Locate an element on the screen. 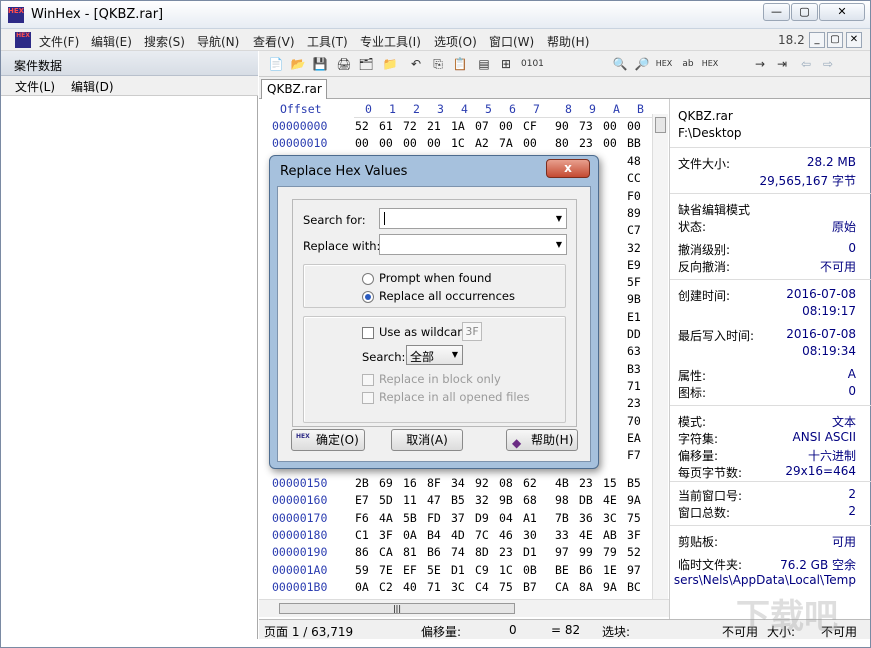 The image size is (871, 648). hex-byte: F6 is located at coordinates (362, 518).